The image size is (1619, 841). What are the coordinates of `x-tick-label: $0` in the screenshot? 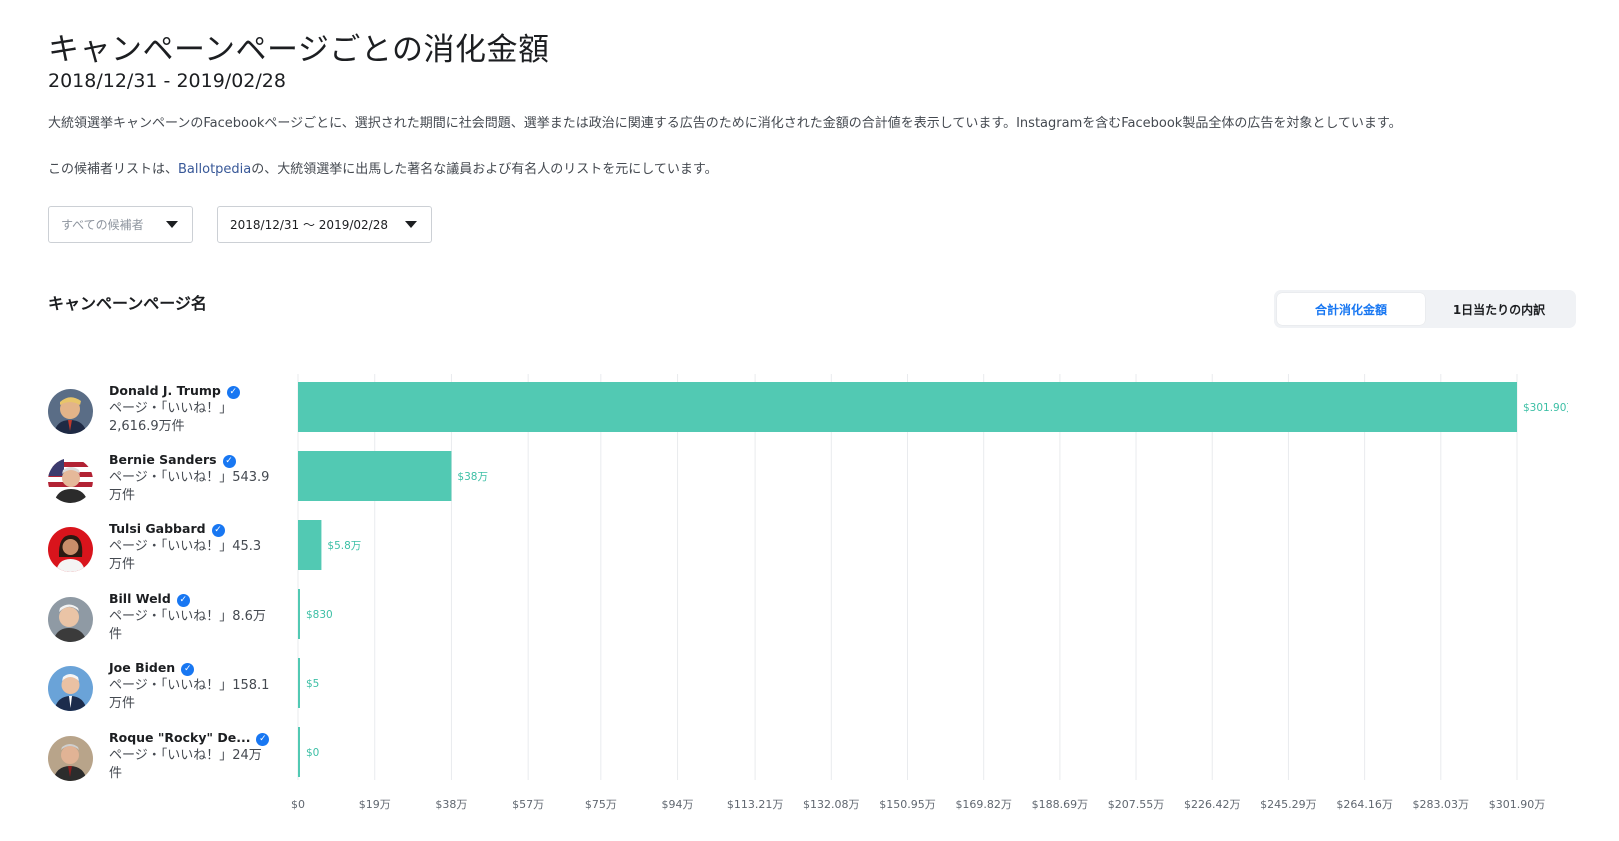 It's located at (298, 804).